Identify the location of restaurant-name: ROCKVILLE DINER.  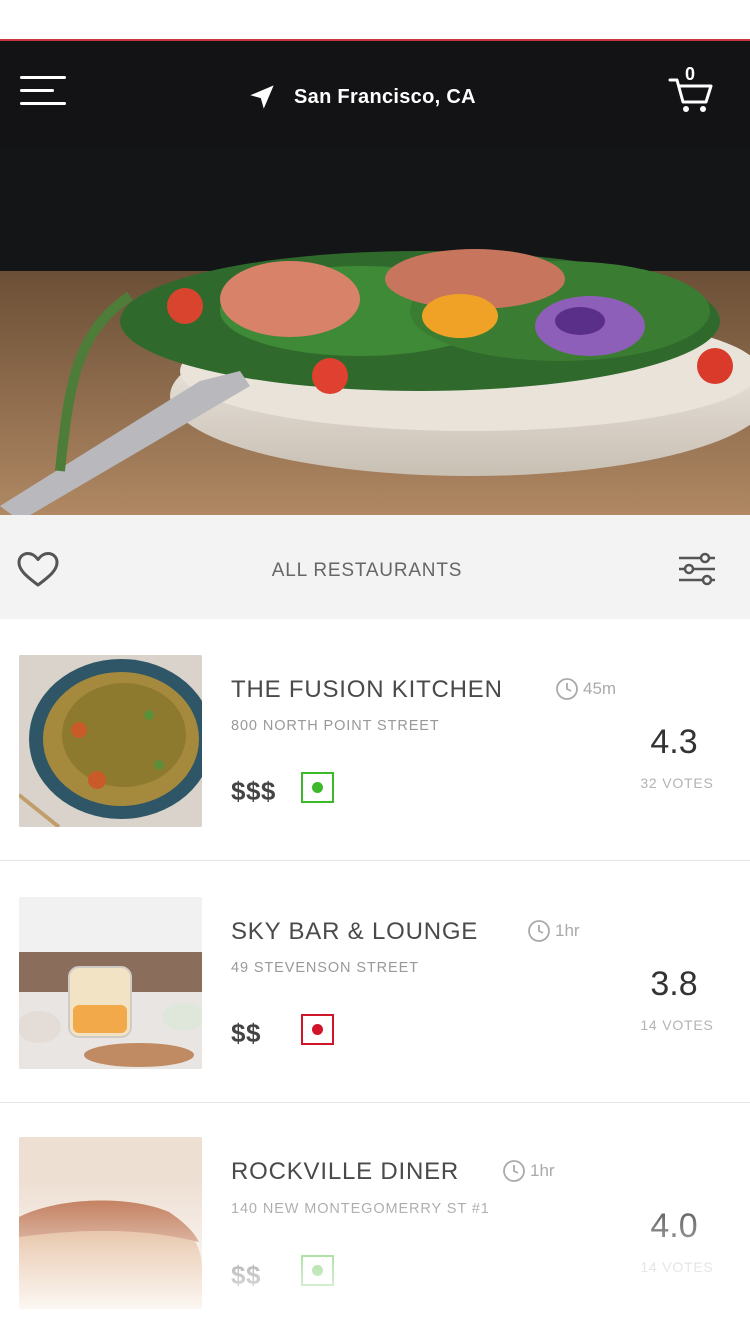
(345, 1171).